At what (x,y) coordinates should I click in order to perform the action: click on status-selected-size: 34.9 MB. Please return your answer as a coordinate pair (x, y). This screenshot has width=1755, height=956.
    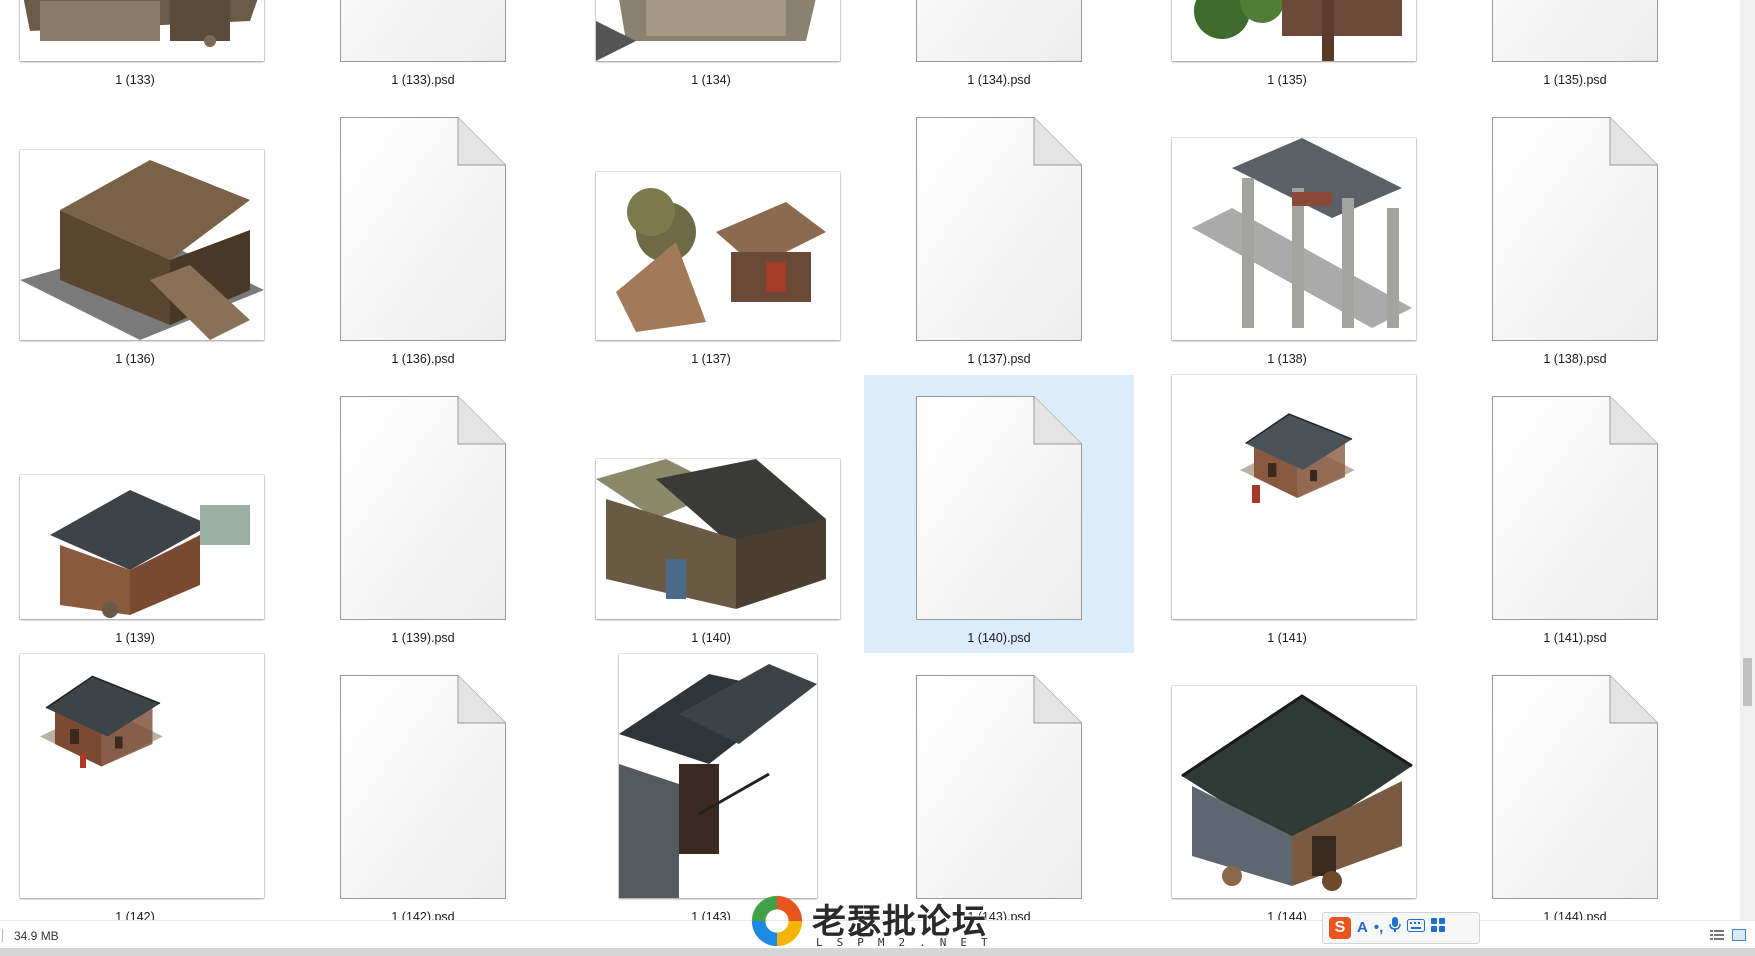
    Looking at the image, I should click on (36, 936).